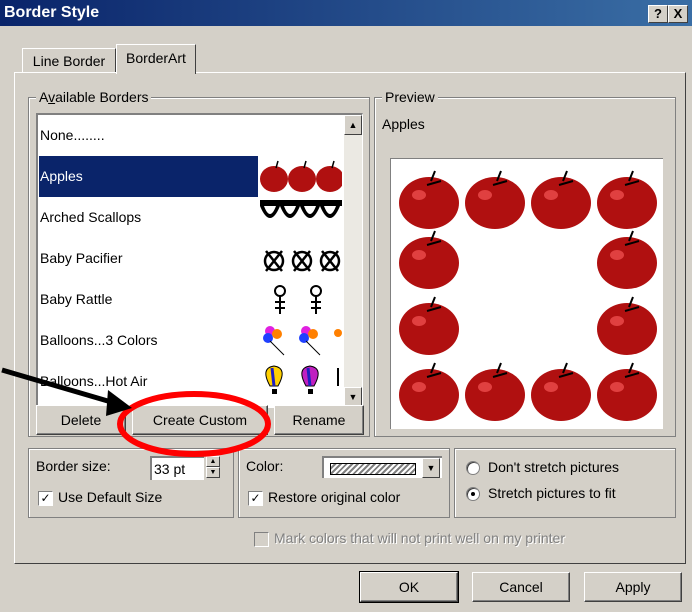 The height and width of the screenshot is (612, 692). I want to click on dont-stretch-label: Don't stretch pictures, so click(554, 467).